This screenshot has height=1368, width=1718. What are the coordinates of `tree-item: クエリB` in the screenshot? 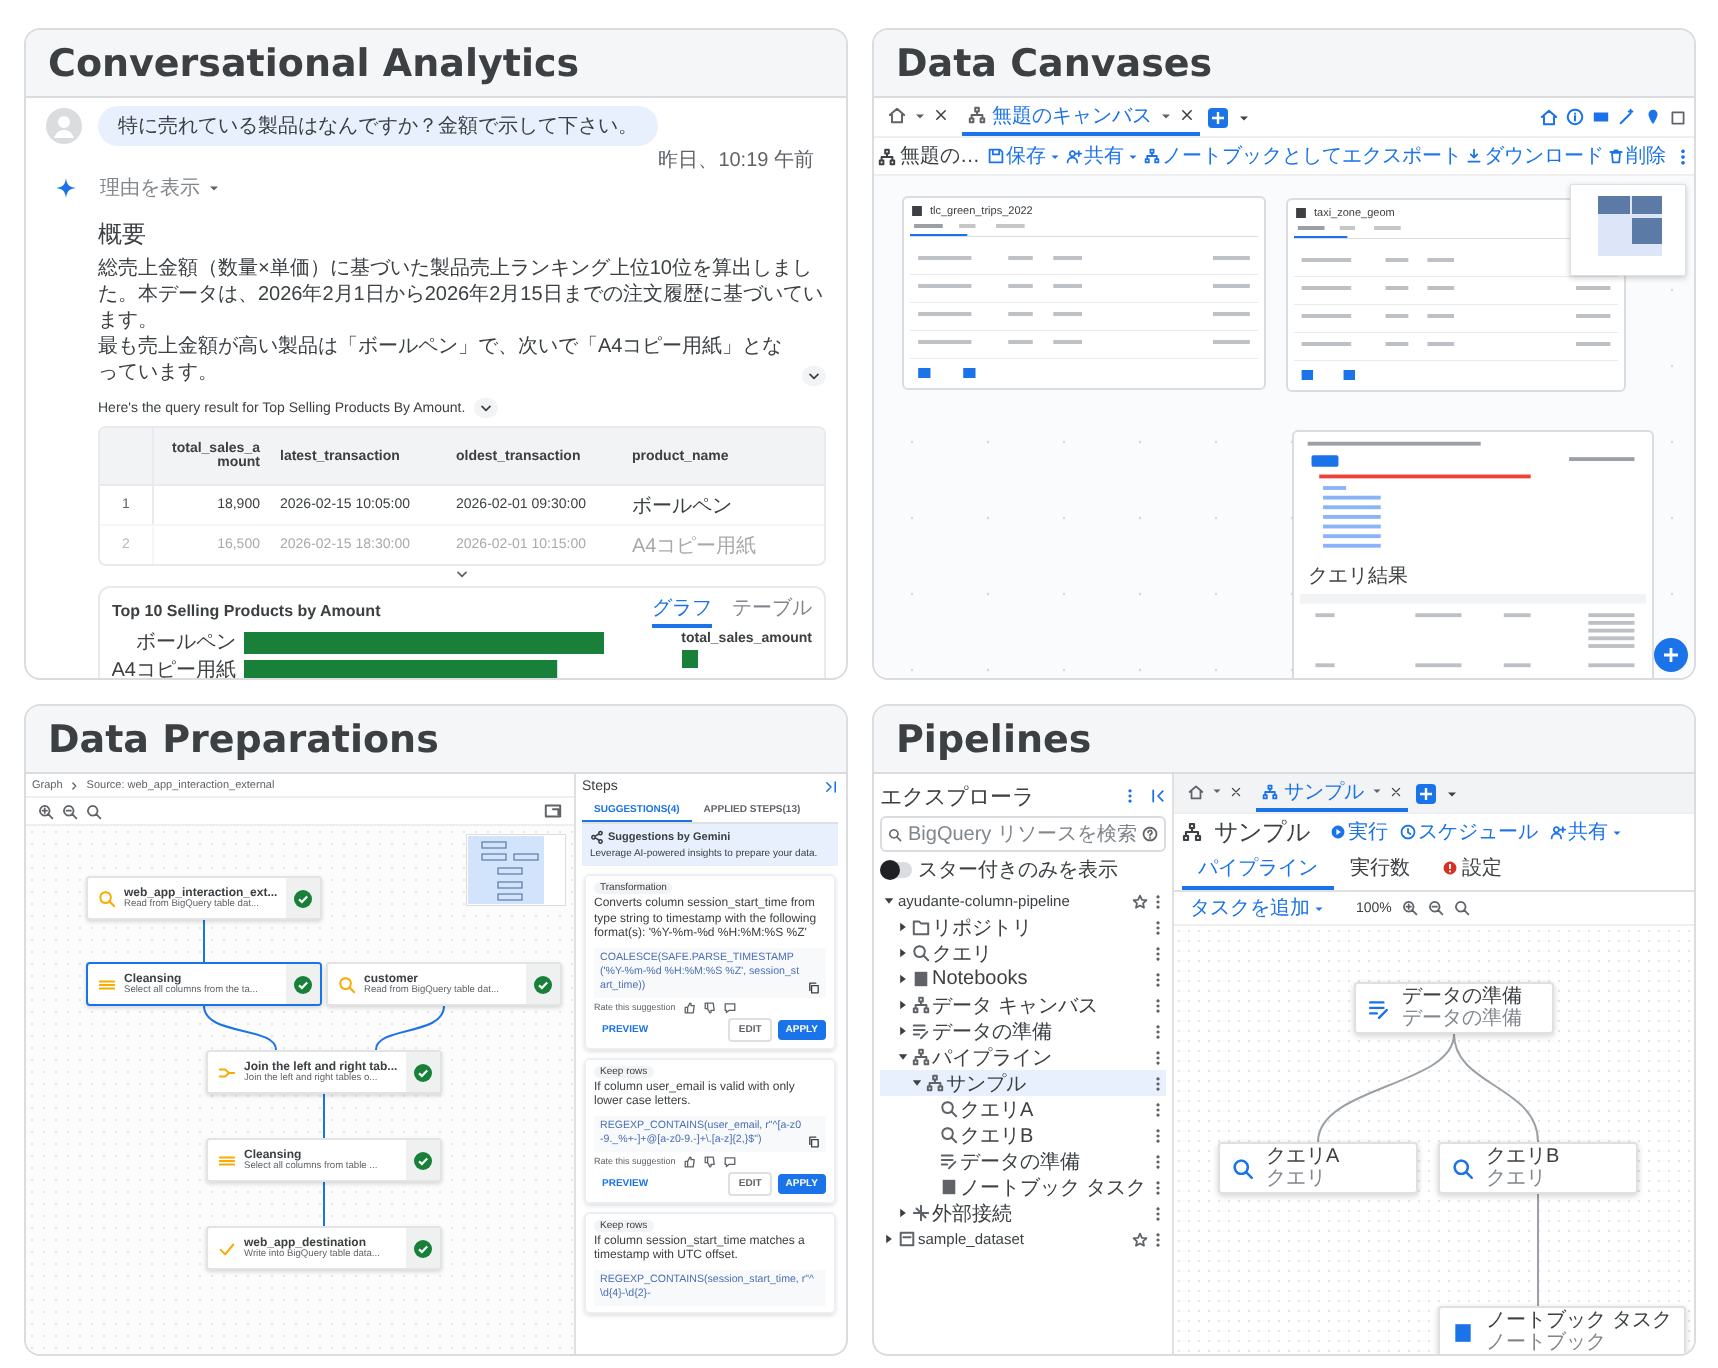 It's located at (1023, 1135).